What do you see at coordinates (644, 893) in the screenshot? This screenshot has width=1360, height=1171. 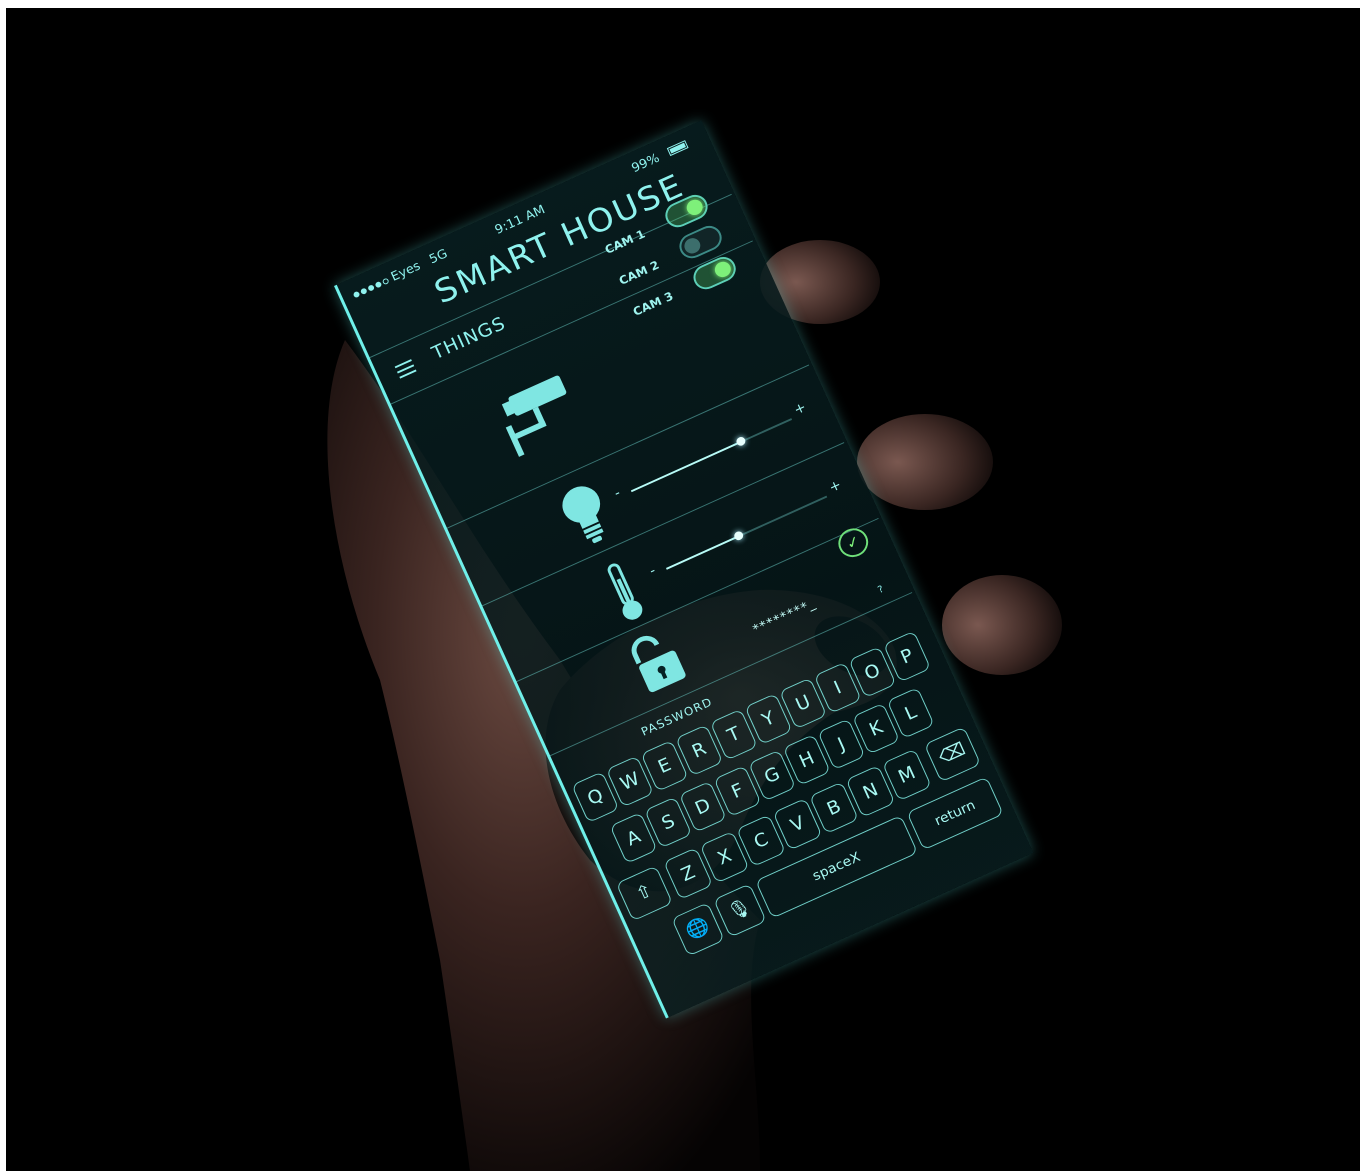 I see `shift-key: ⇧` at bounding box center [644, 893].